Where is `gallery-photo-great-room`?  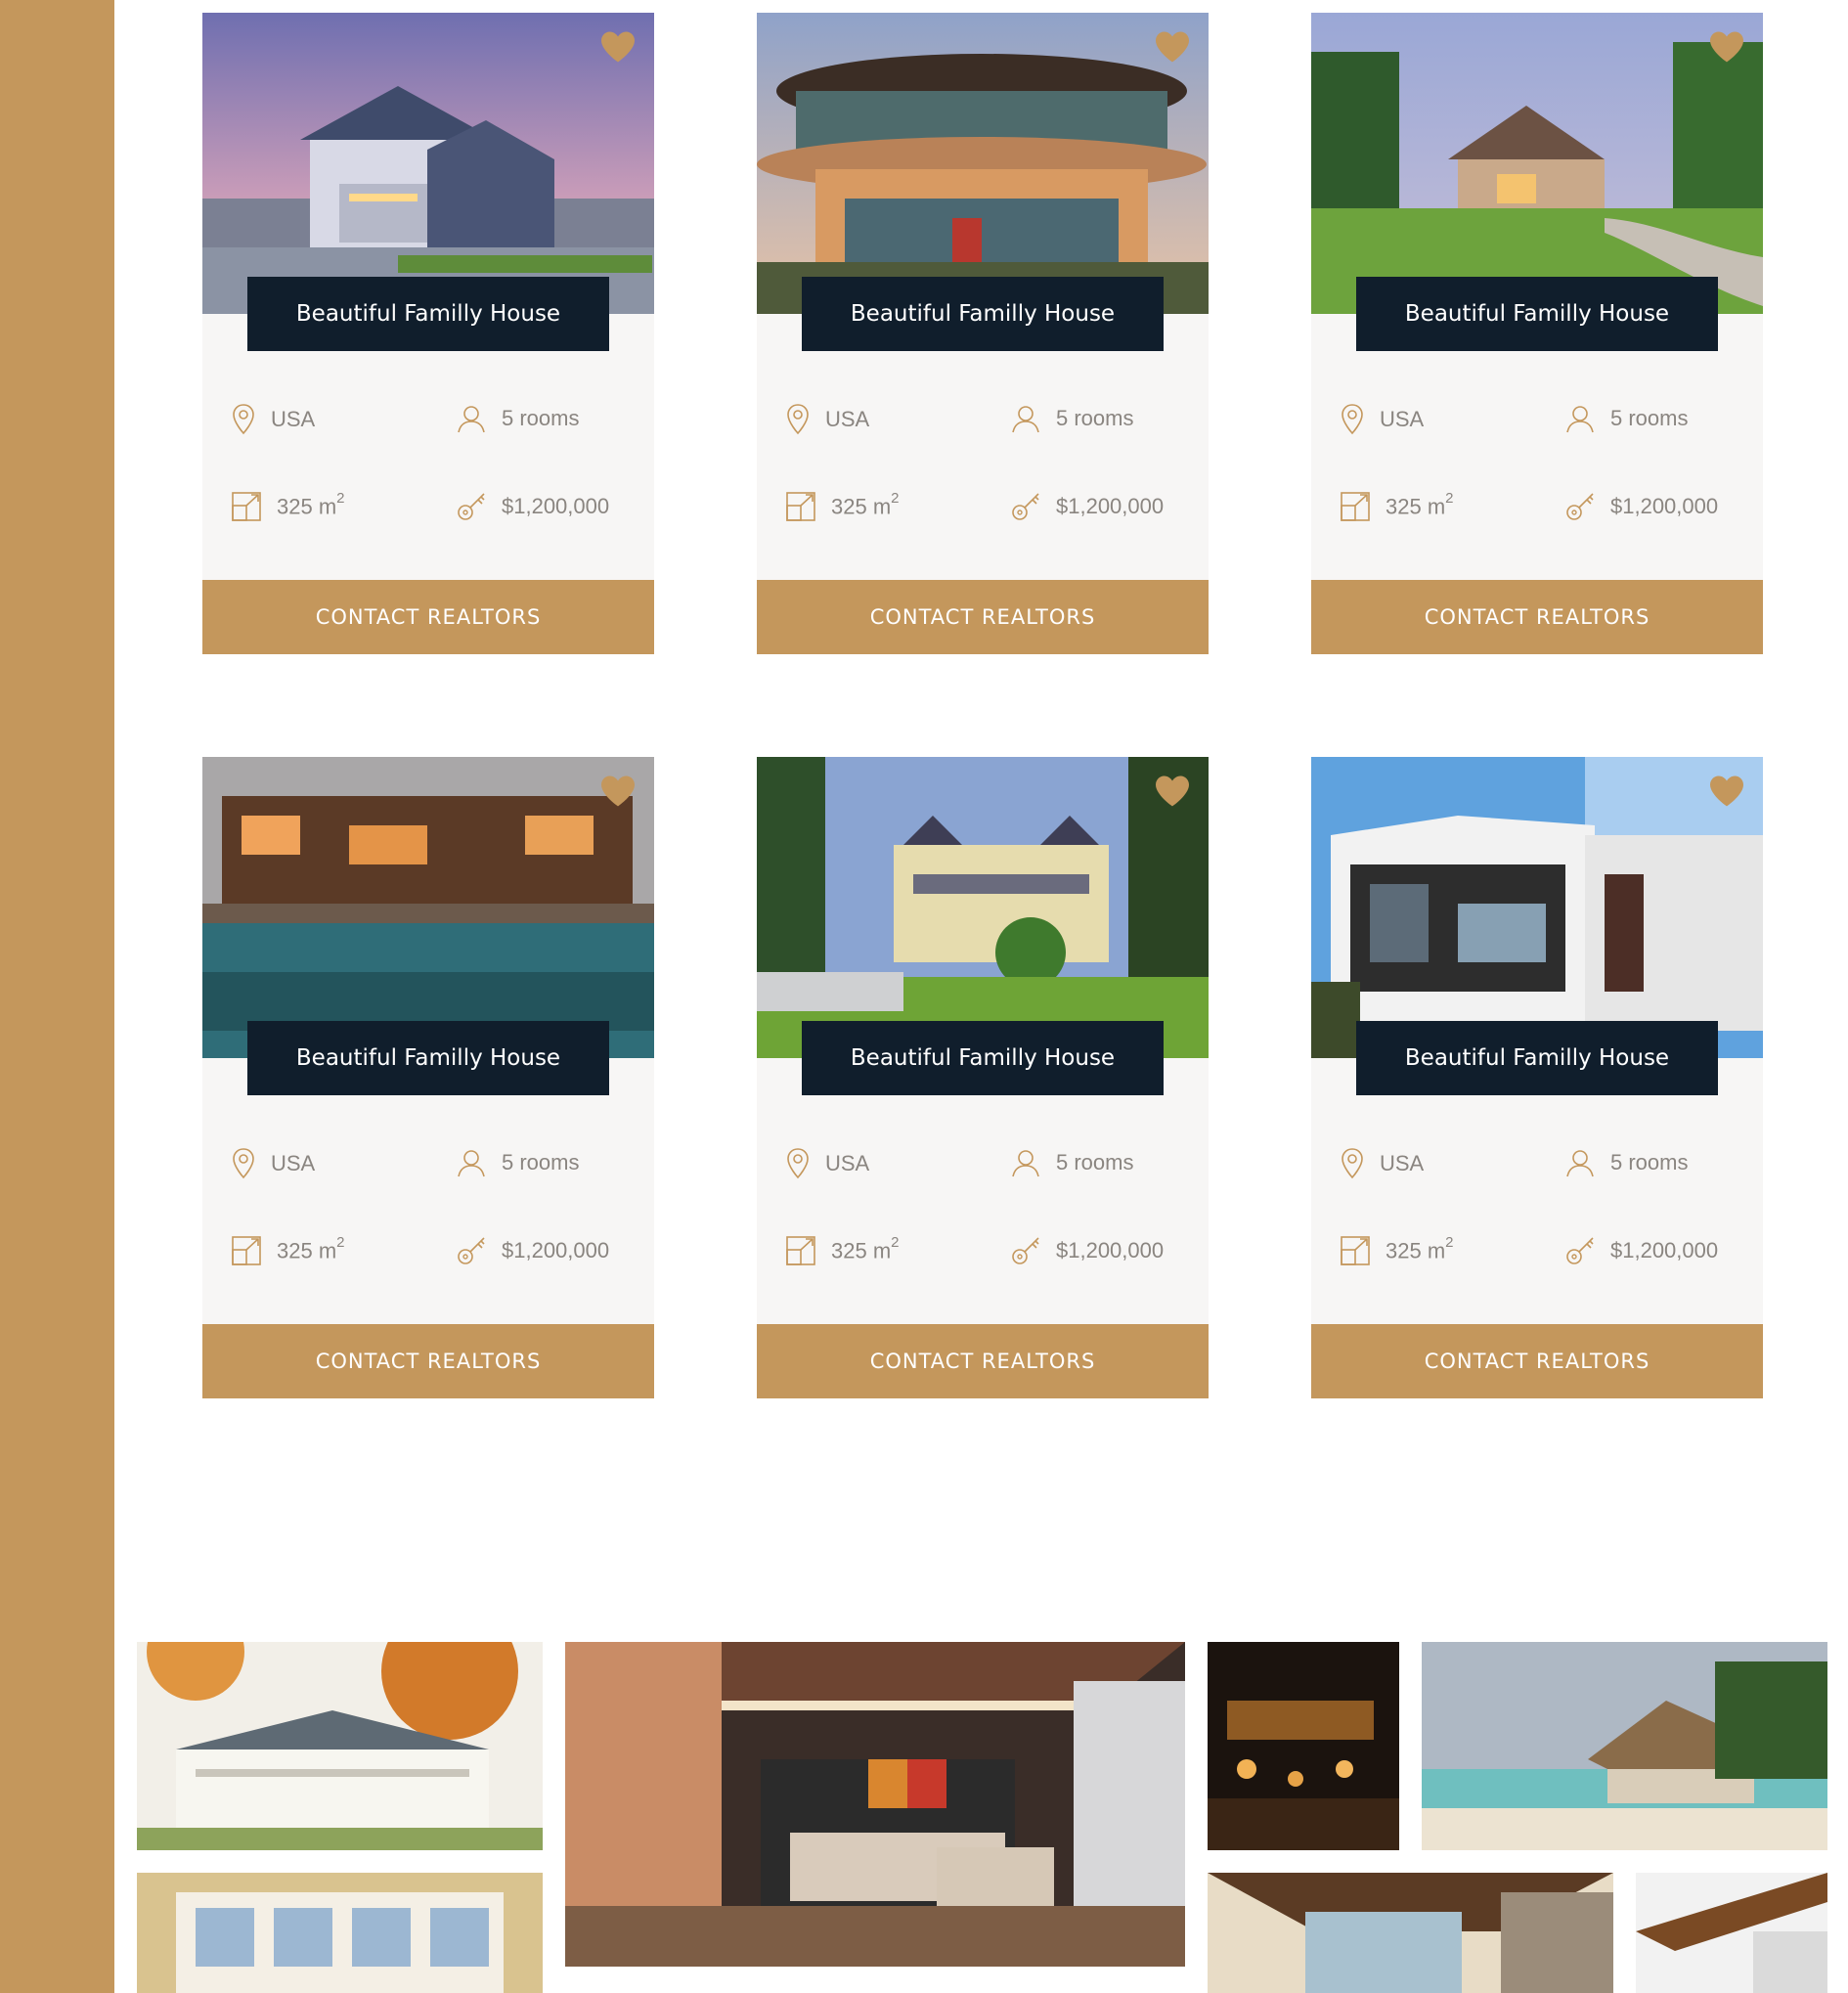
gallery-photo-great-room is located at coordinates (1410, 1933).